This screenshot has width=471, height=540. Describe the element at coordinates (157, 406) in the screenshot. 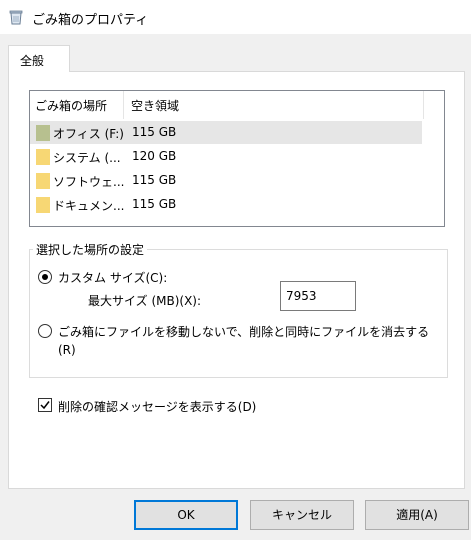

I see `confirm-delete-label: 削除の確認メッセージを表示する(D)` at that location.